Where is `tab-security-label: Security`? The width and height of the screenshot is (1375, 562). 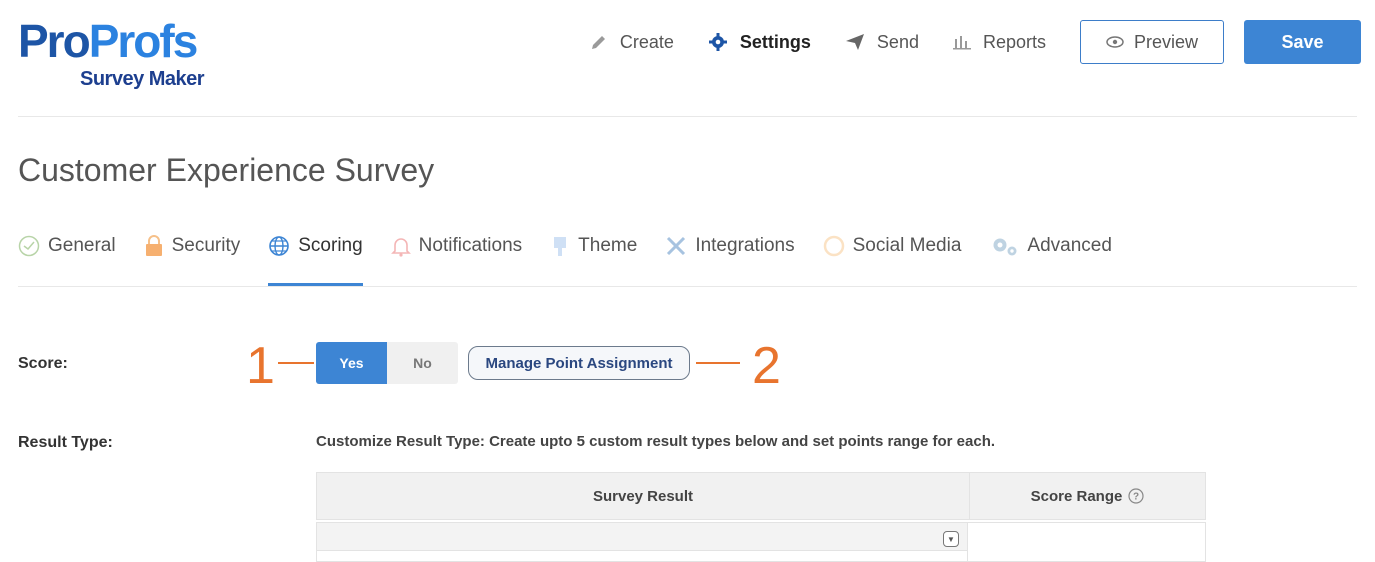 tab-security-label: Security is located at coordinates (206, 245).